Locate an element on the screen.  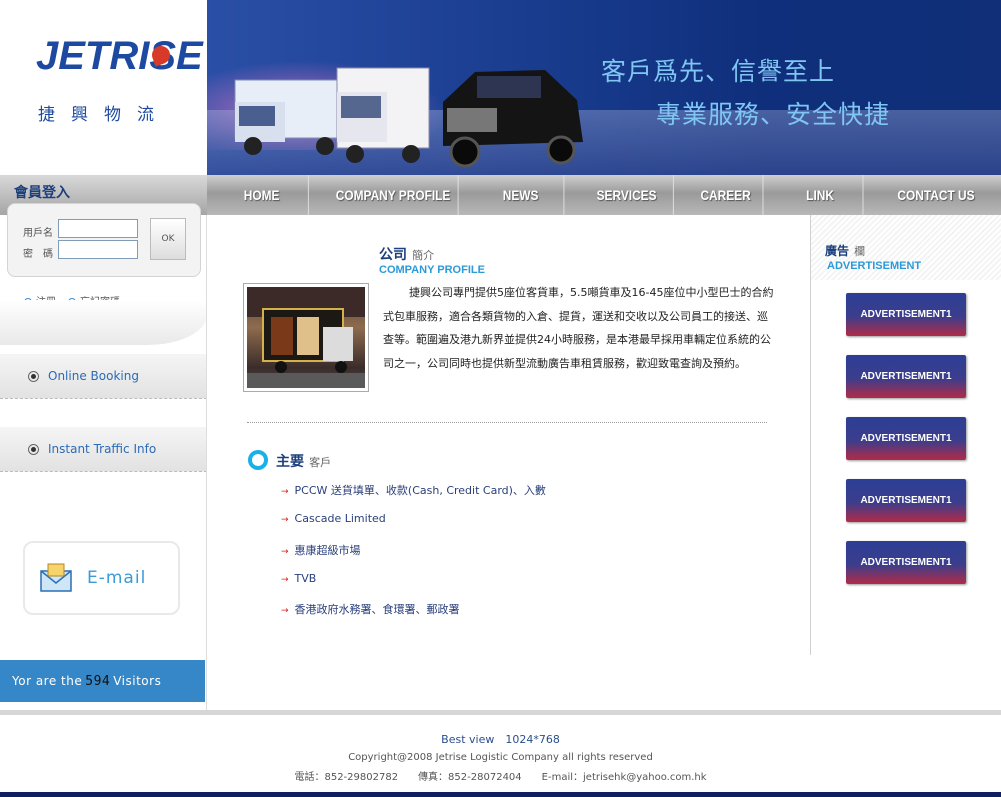
left-divider is located at coordinates (206, 462).